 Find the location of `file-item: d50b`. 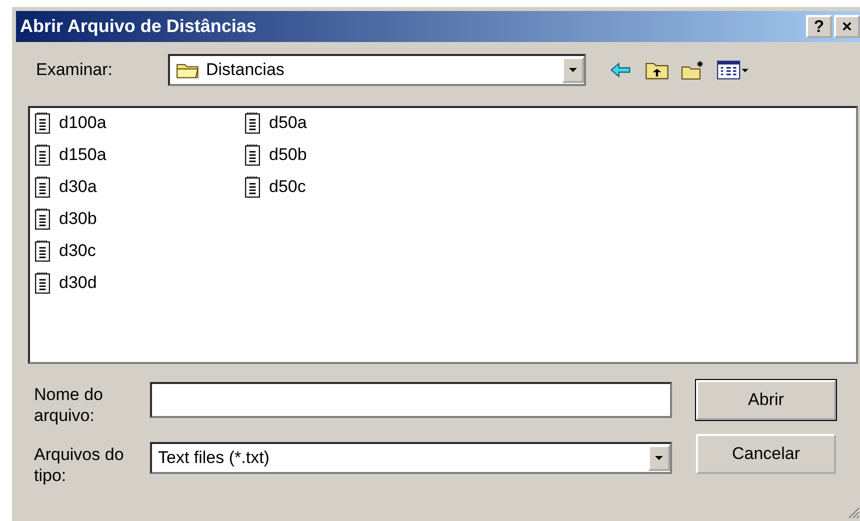

file-item: d50b is located at coordinates (349, 155).